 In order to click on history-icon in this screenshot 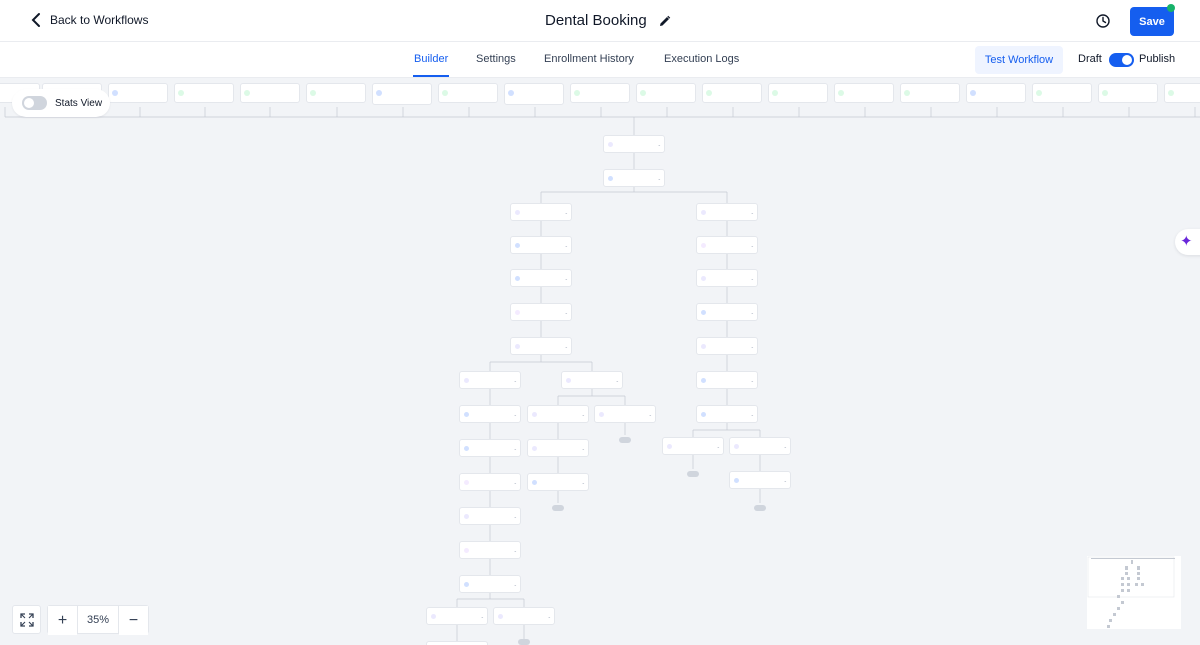, I will do `click(1103, 21)`.